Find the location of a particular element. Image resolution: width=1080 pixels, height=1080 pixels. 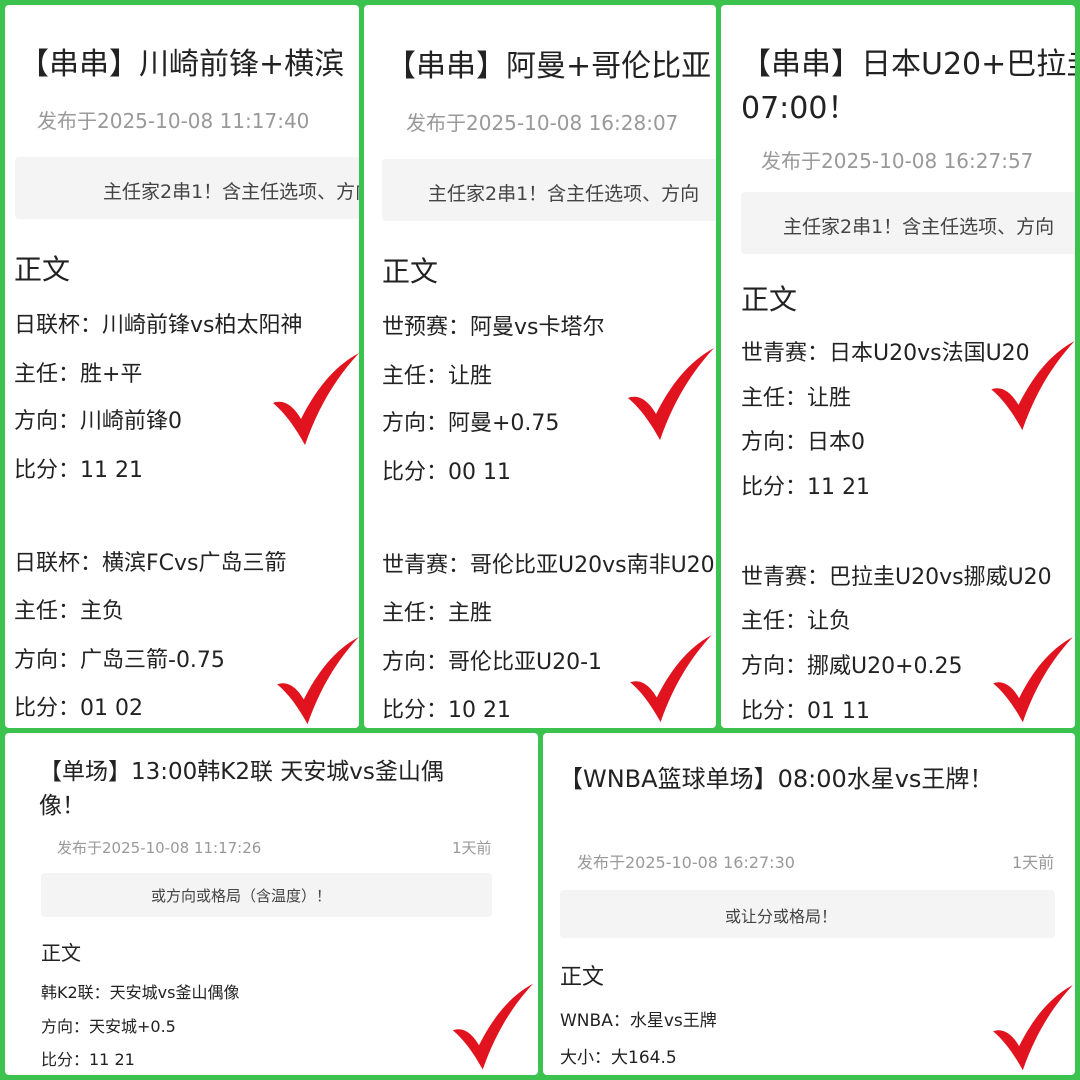

direction-line: 方向：川崎前锋0 is located at coordinates (98, 421).